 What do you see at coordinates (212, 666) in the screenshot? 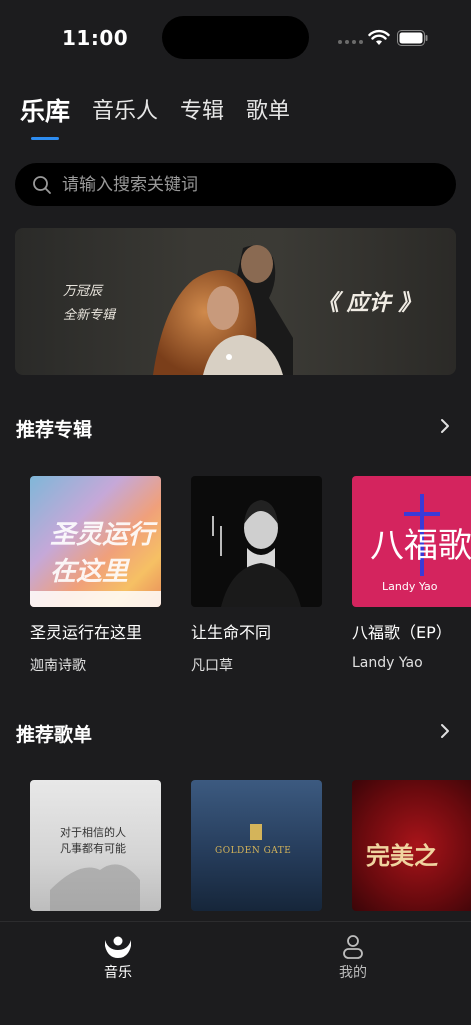
I see `album-artist: 凡口草` at bounding box center [212, 666].